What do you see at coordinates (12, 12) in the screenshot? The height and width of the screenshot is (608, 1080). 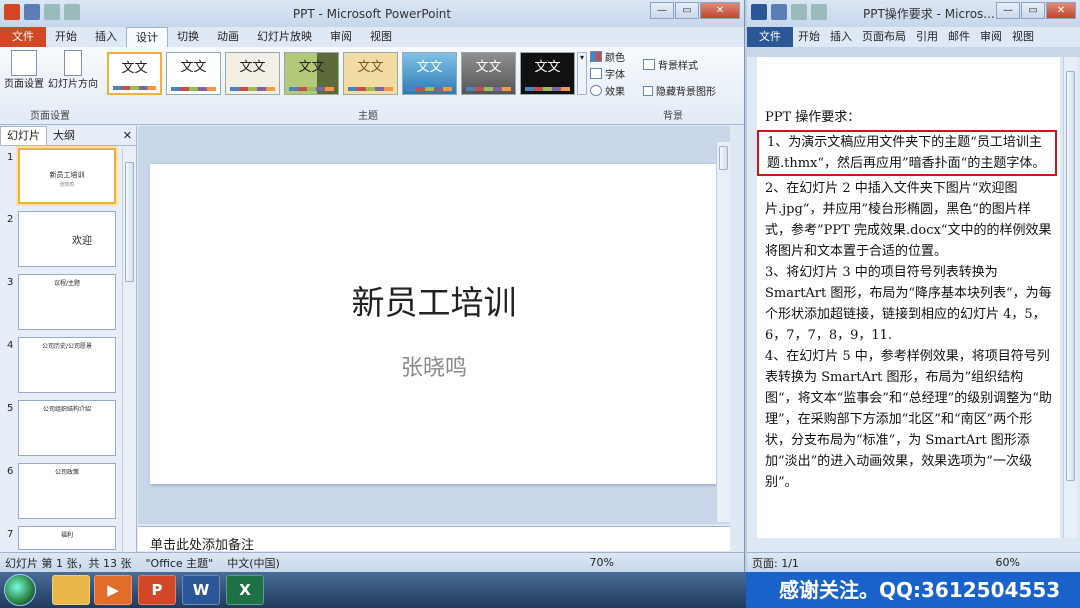 I see `ppt-app-icon` at bounding box center [12, 12].